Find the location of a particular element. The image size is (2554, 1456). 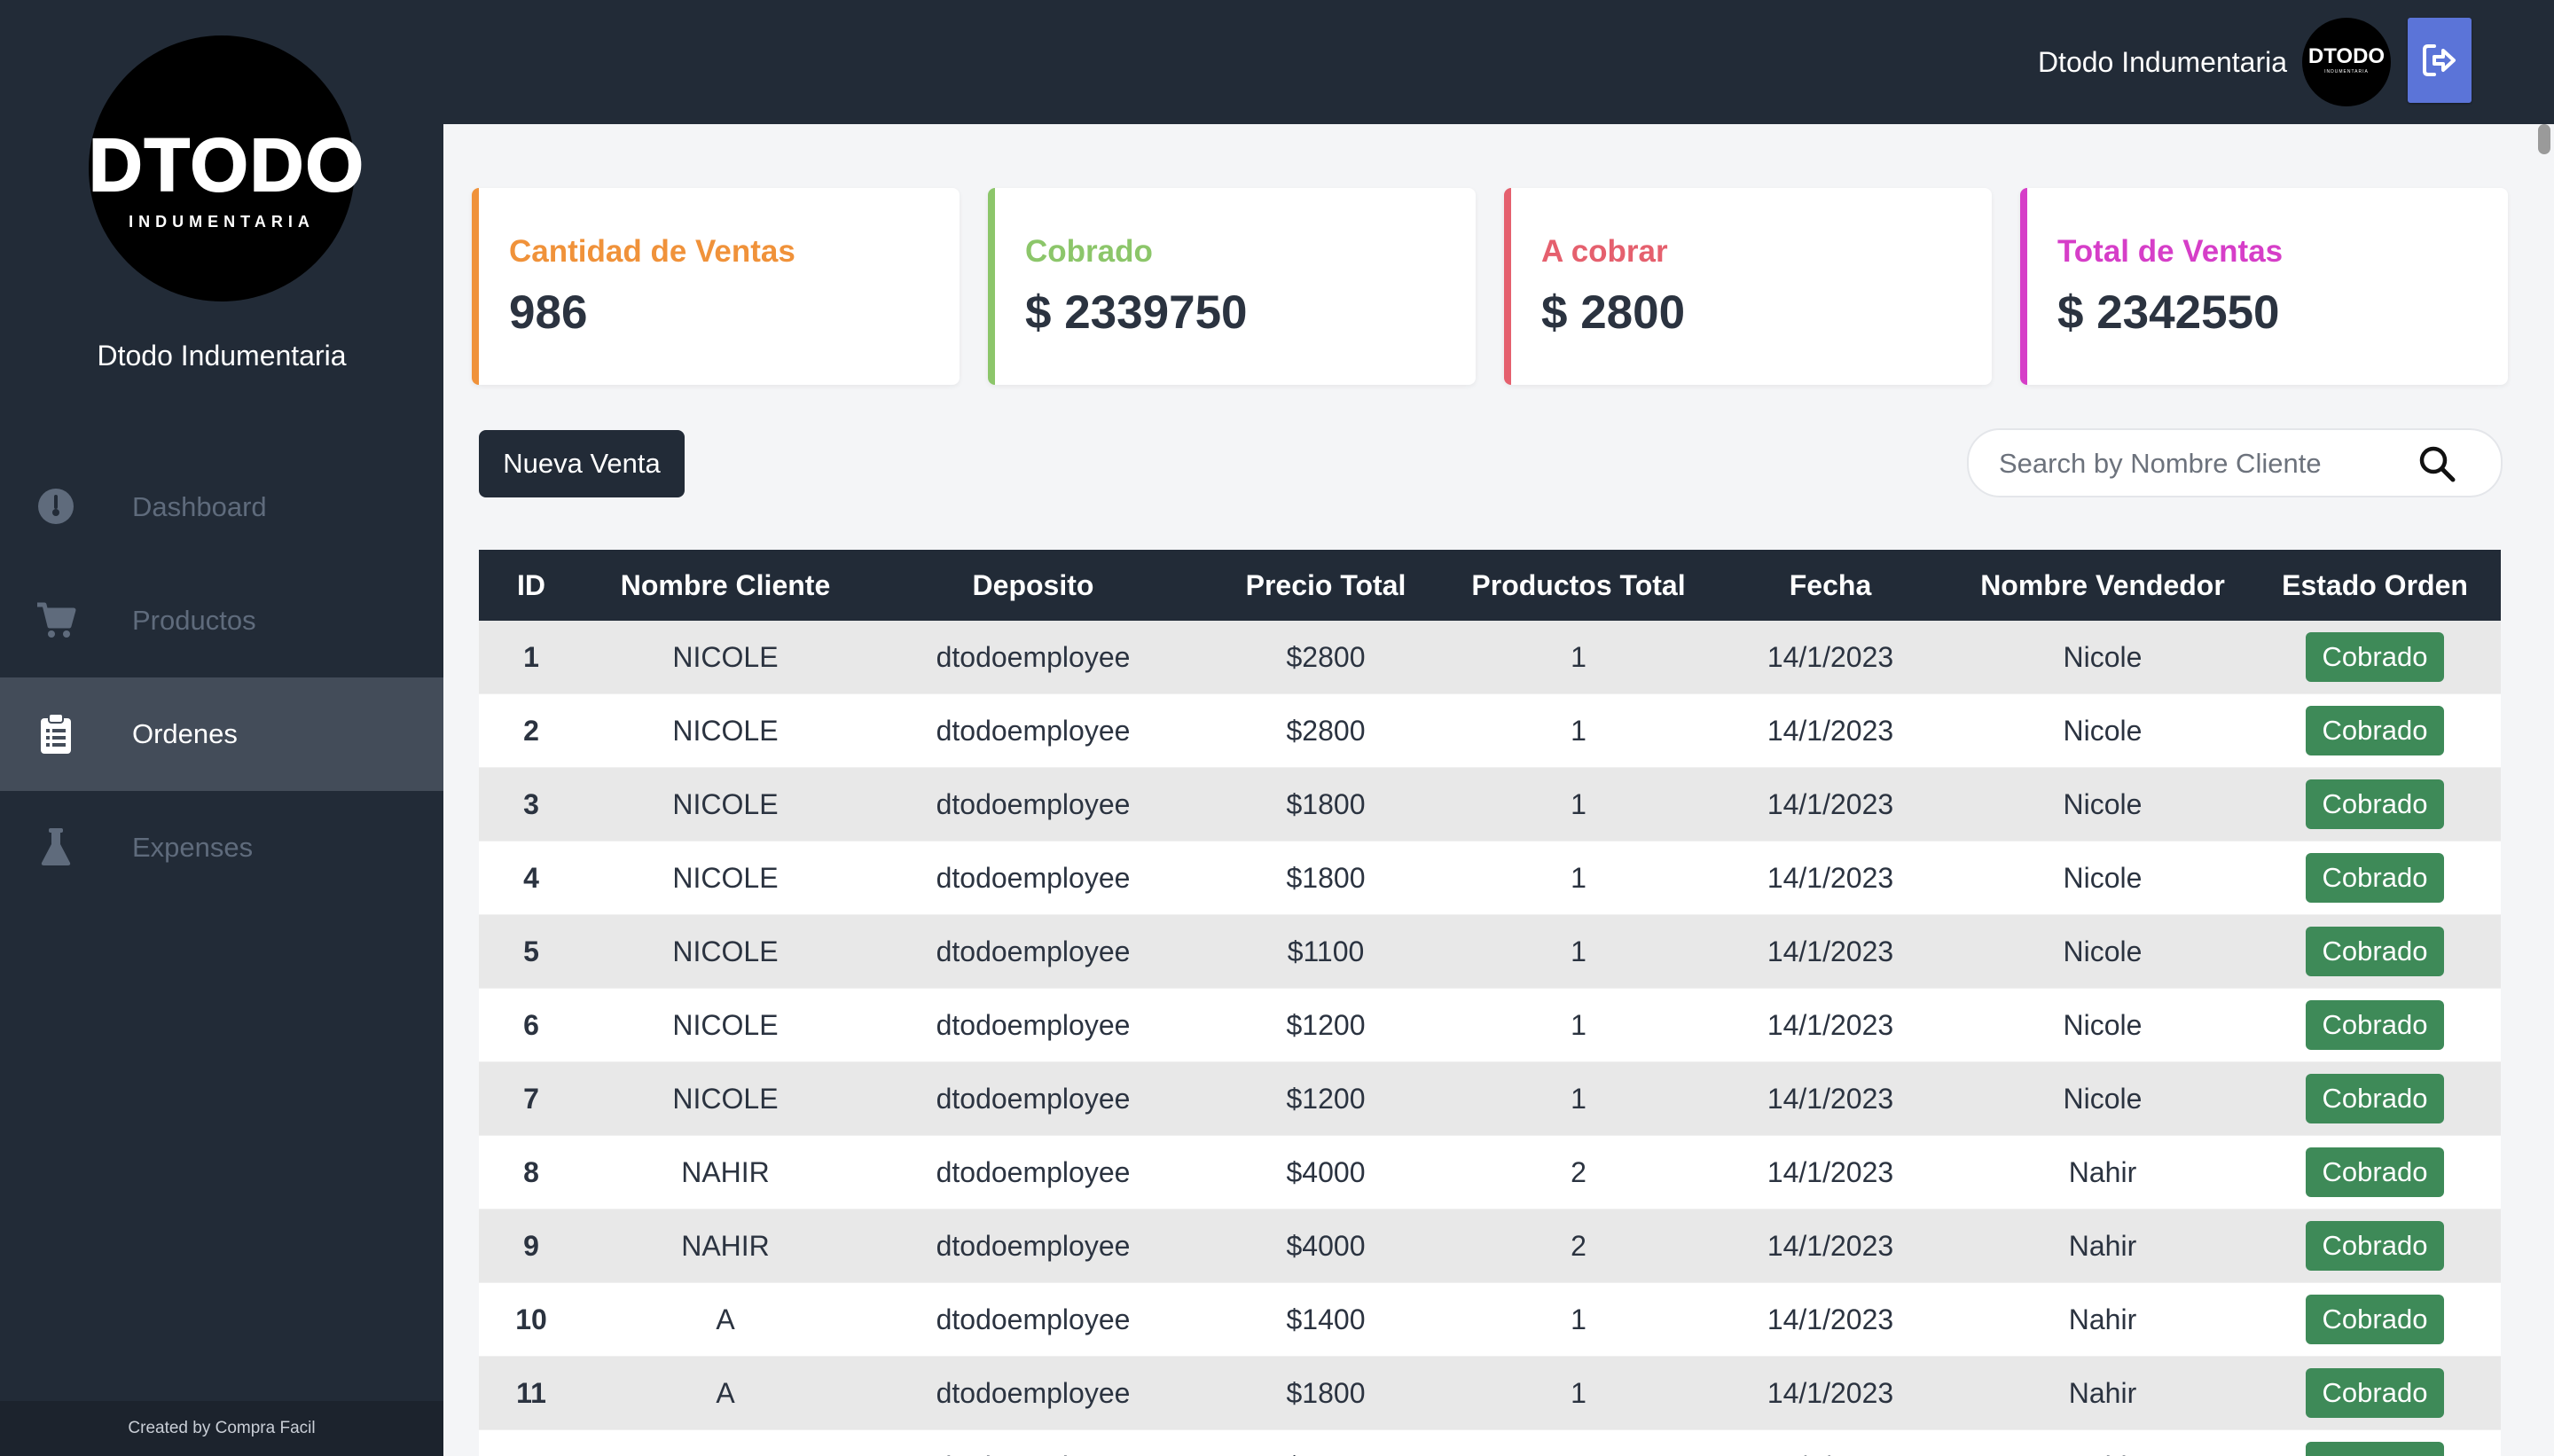

logout-button is located at coordinates (2440, 60).